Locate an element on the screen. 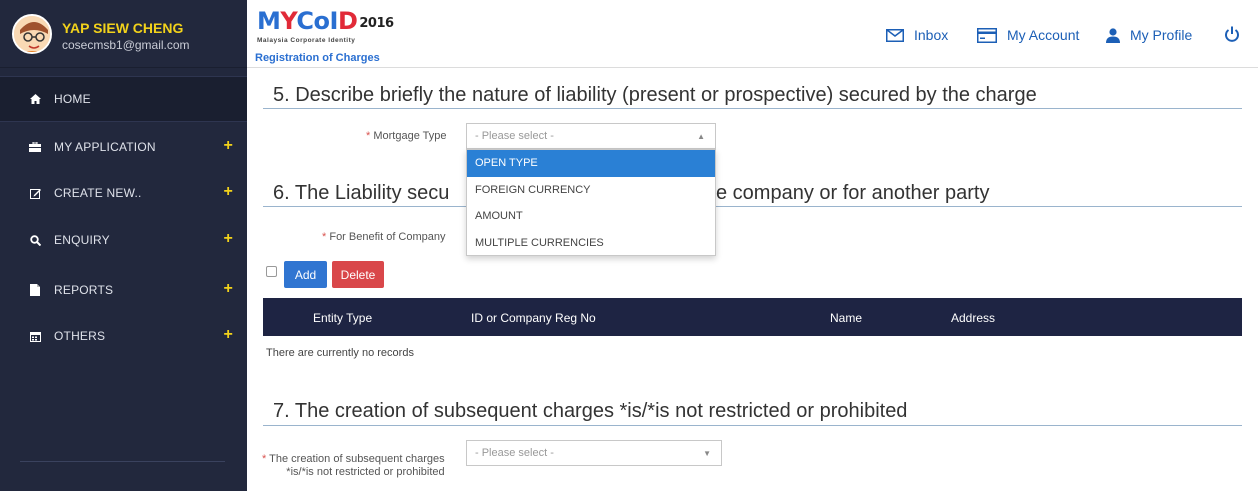  section-7-divider is located at coordinates (752, 425).